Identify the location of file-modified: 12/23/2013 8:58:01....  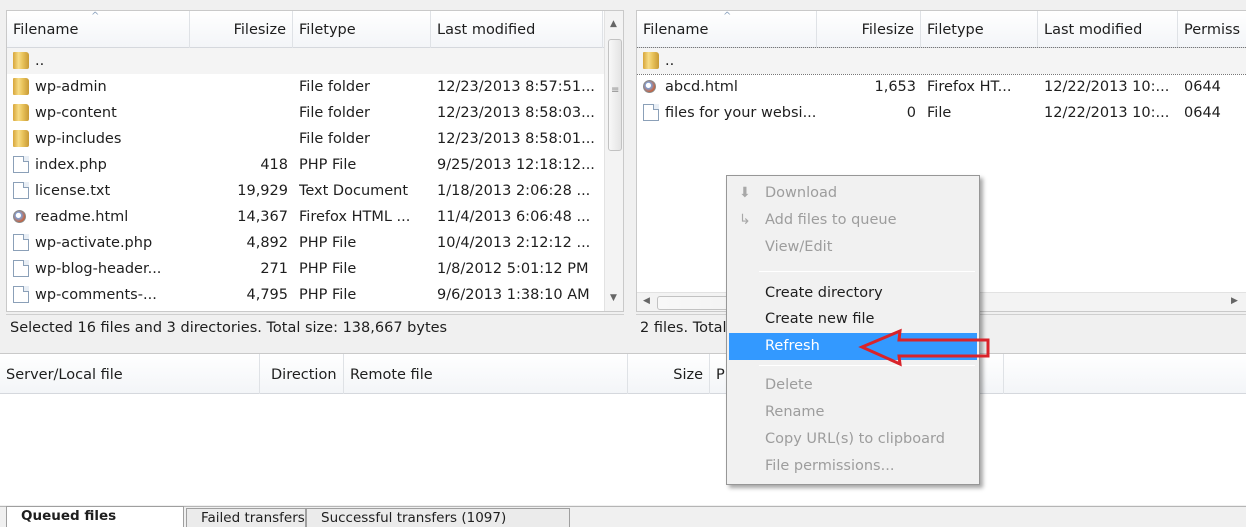
(516, 139).